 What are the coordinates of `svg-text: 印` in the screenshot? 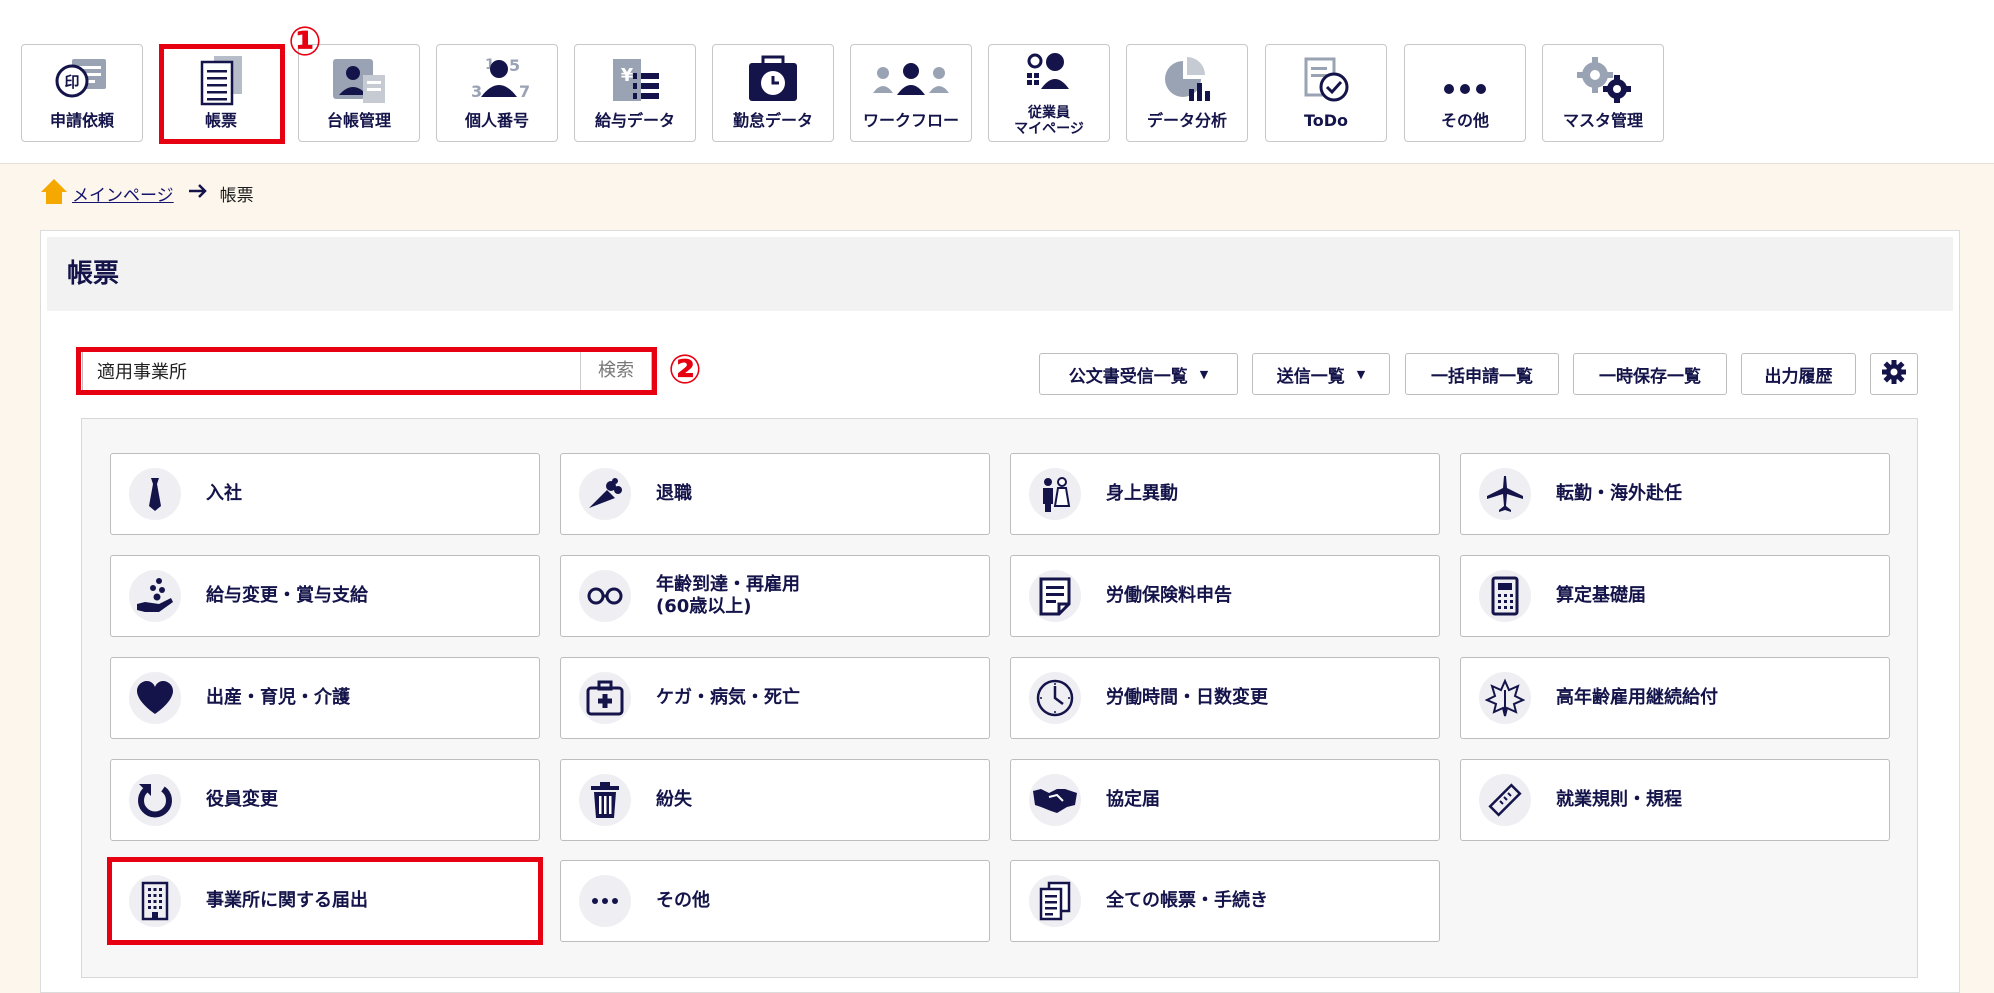 It's located at (71, 82).